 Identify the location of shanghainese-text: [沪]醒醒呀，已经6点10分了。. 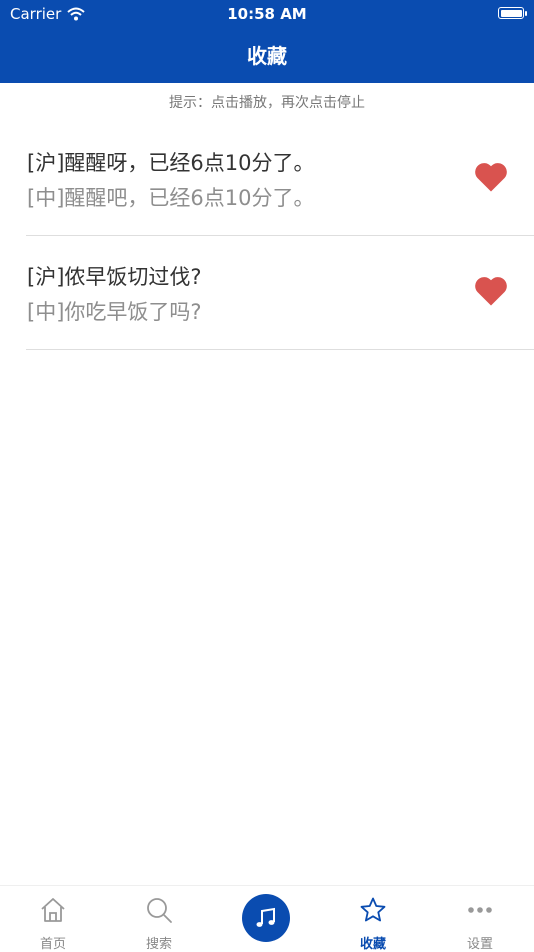
(171, 163).